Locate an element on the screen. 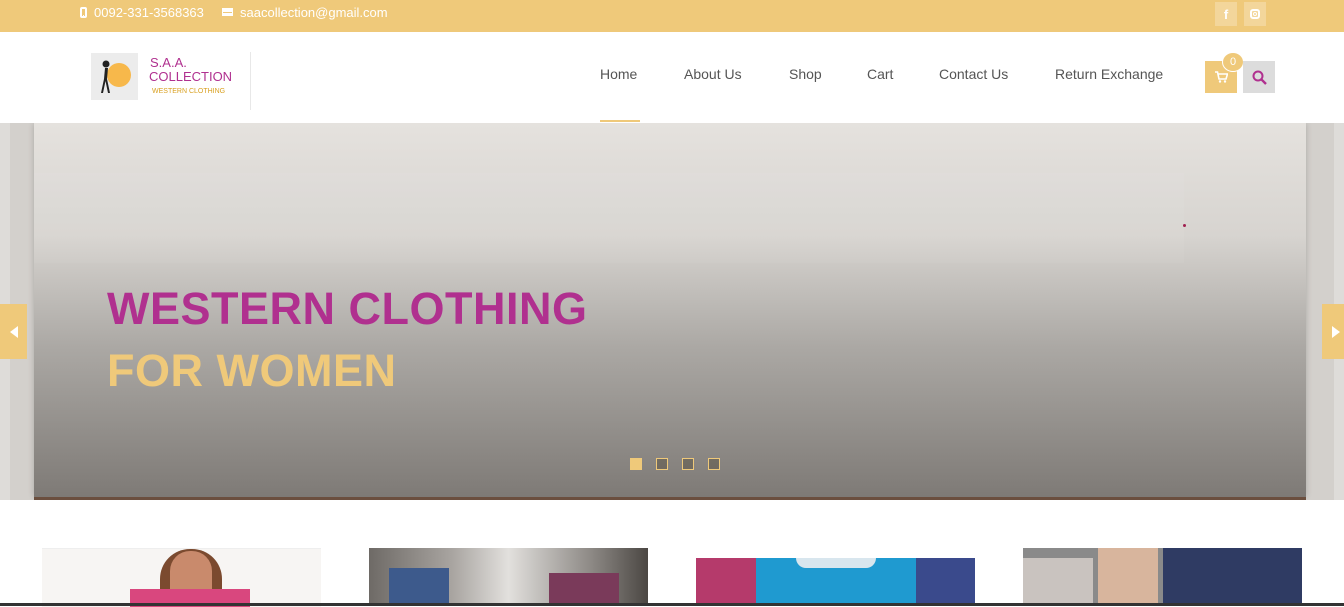 This screenshot has width=1344, height=607. slide-bottom-edge is located at coordinates (670, 498).